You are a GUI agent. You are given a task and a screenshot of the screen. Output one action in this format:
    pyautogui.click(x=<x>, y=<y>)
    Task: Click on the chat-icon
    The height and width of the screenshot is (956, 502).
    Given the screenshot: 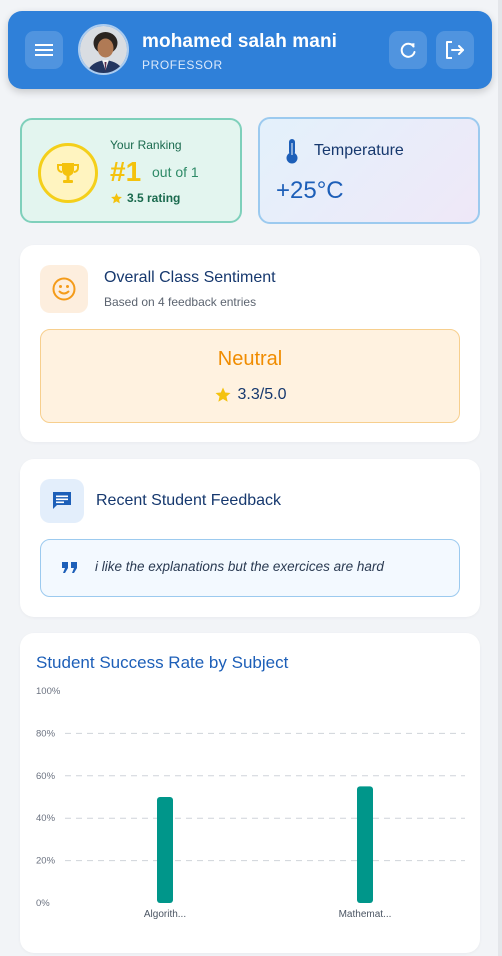 What is the action you would take?
    pyautogui.click(x=62, y=500)
    